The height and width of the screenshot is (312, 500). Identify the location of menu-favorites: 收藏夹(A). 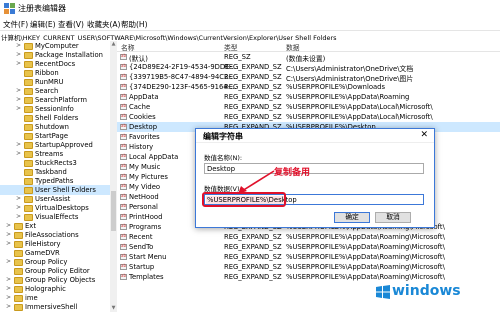
(103, 24).